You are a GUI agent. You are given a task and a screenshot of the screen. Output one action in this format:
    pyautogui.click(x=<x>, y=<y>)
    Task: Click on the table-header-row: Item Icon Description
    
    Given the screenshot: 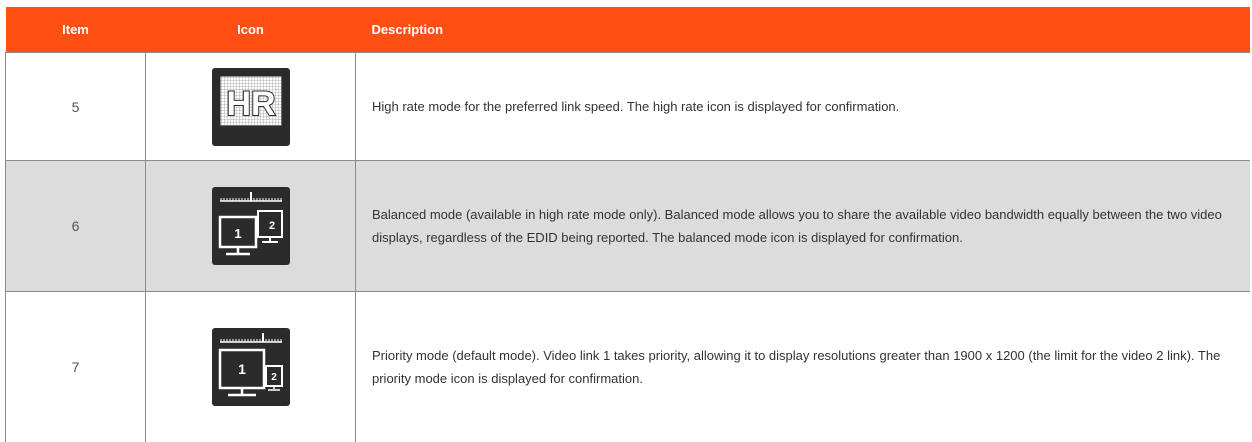 What is the action you would take?
    pyautogui.click(x=628, y=30)
    